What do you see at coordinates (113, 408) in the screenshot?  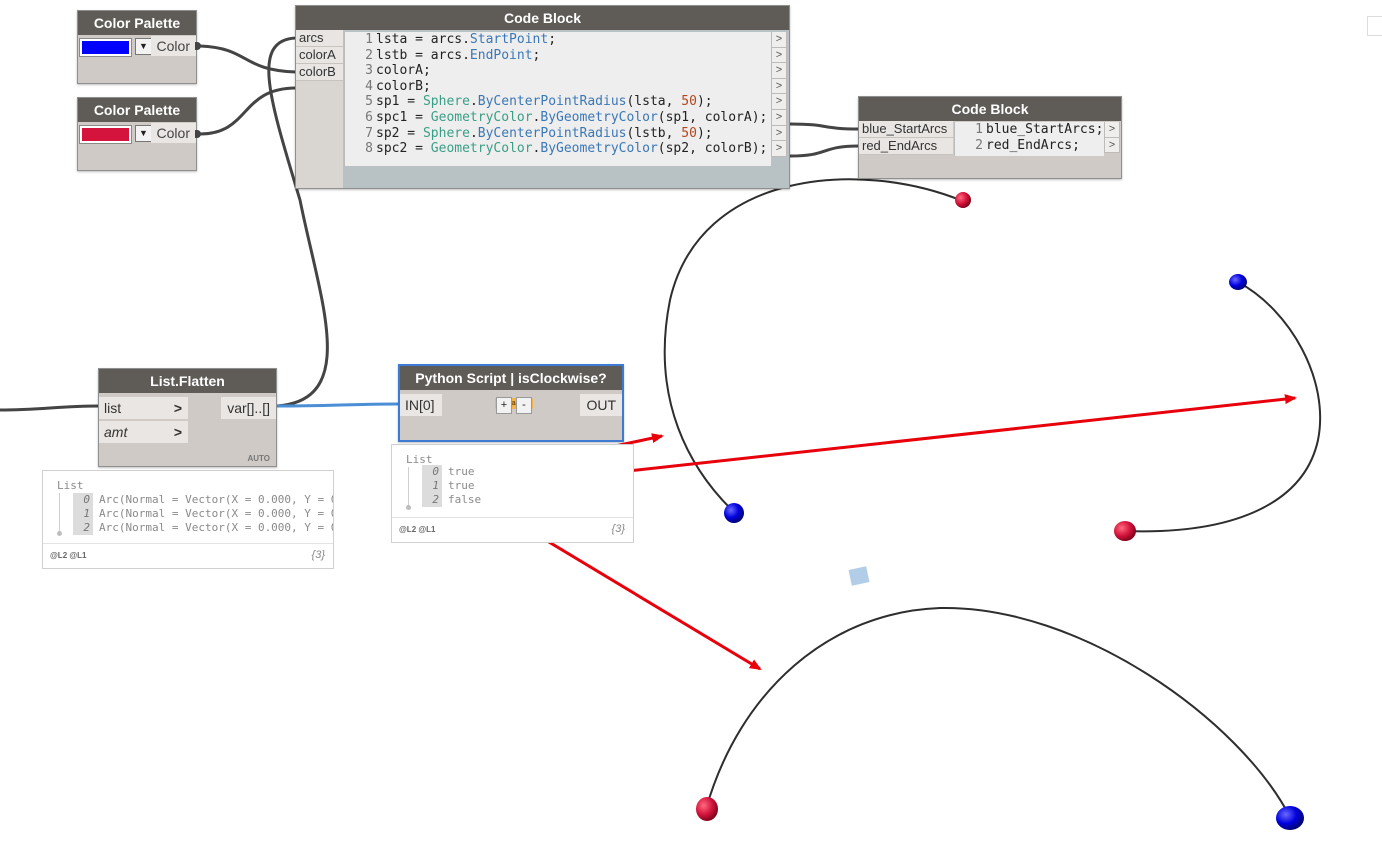 I see `input-port-label: list` at bounding box center [113, 408].